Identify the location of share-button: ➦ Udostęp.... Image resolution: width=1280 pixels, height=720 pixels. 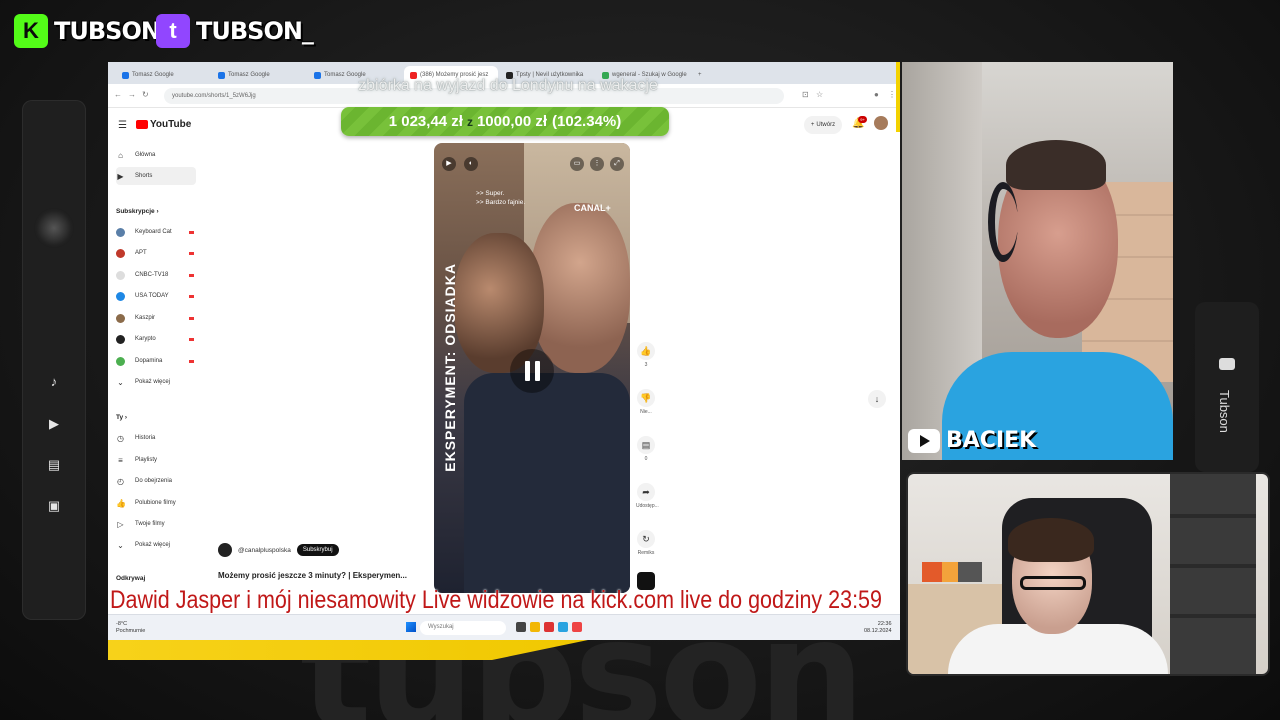
(647, 496).